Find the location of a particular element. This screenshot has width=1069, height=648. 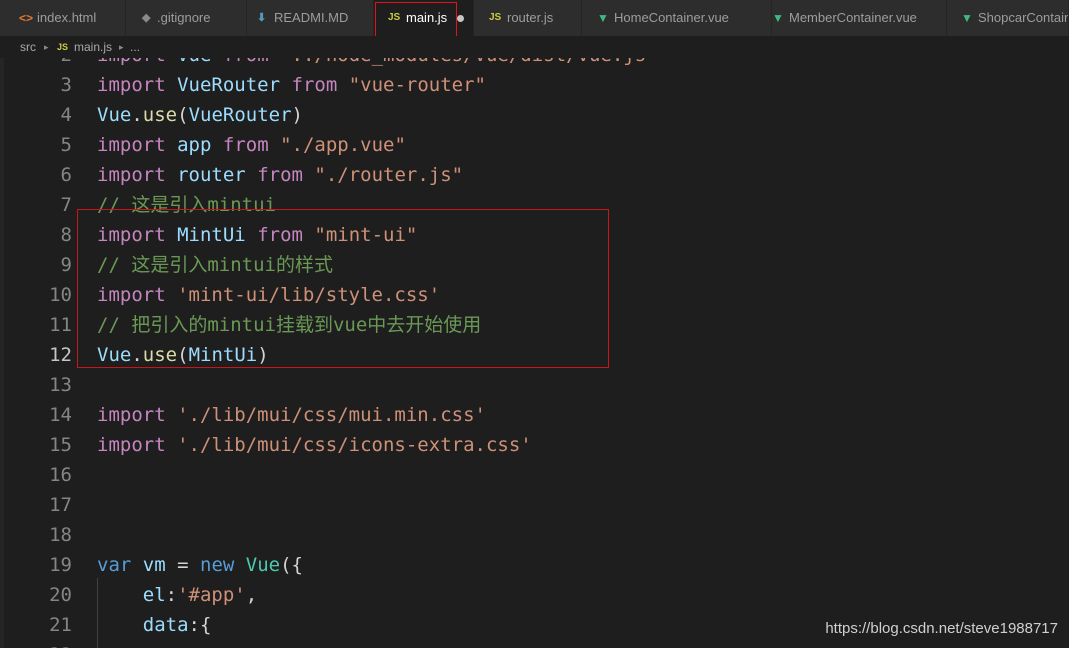

code-token: vm is located at coordinates (154, 565).